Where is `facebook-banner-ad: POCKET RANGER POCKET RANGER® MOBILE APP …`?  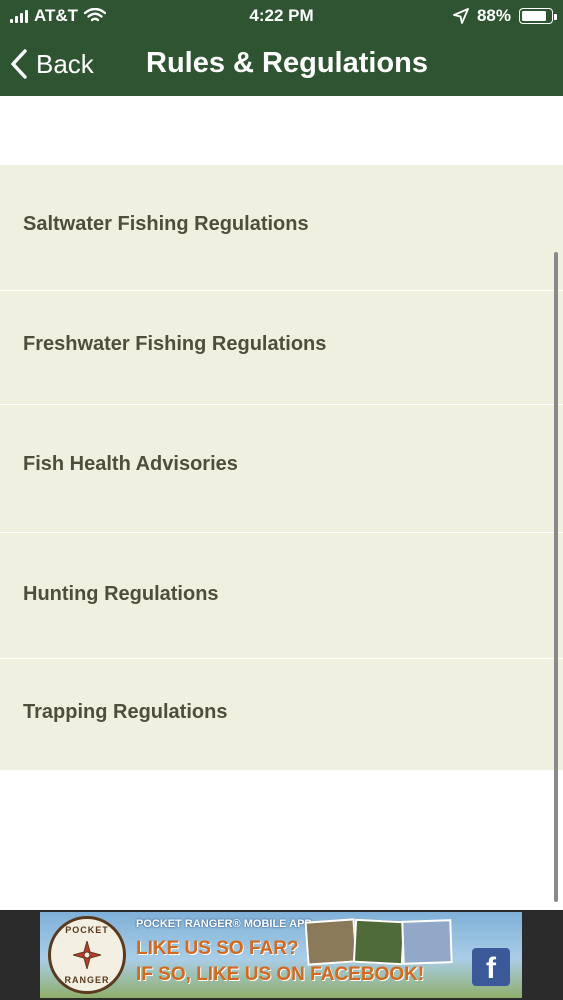 facebook-banner-ad: POCKET RANGER POCKET RANGER® MOBILE APP … is located at coordinates (281, 955).